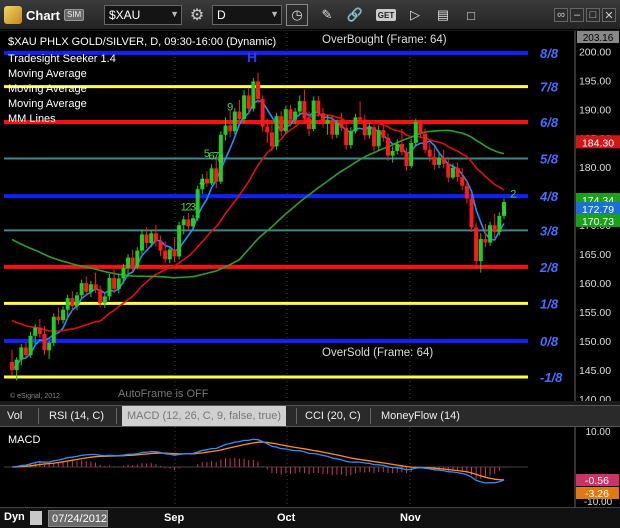 The width and height of the screenshot is (620, 528). I want to click on dyn-label: Dyn, so click(14, 517).